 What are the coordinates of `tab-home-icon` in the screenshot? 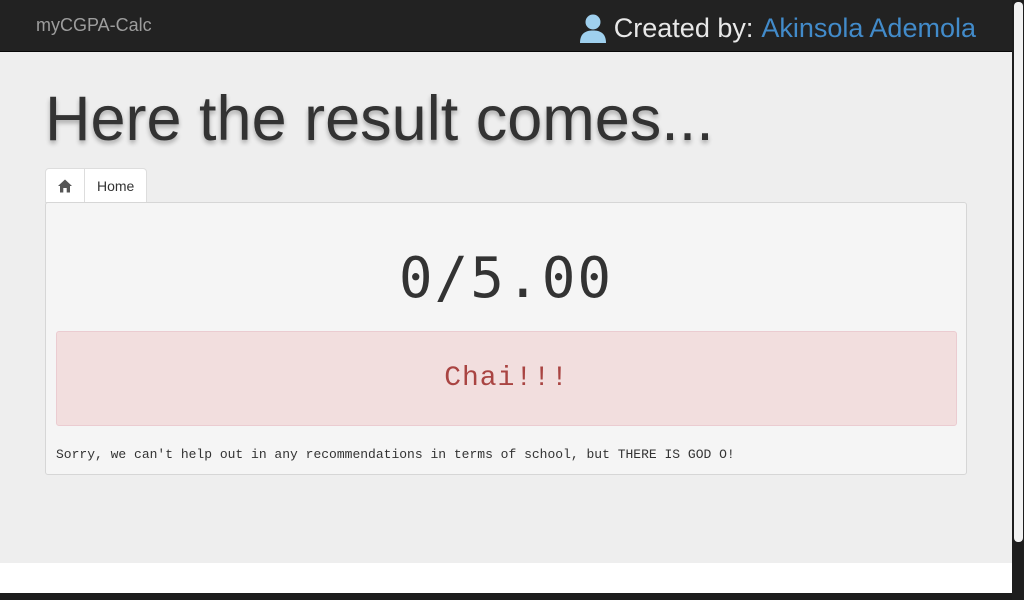 It's located at (65, 185).